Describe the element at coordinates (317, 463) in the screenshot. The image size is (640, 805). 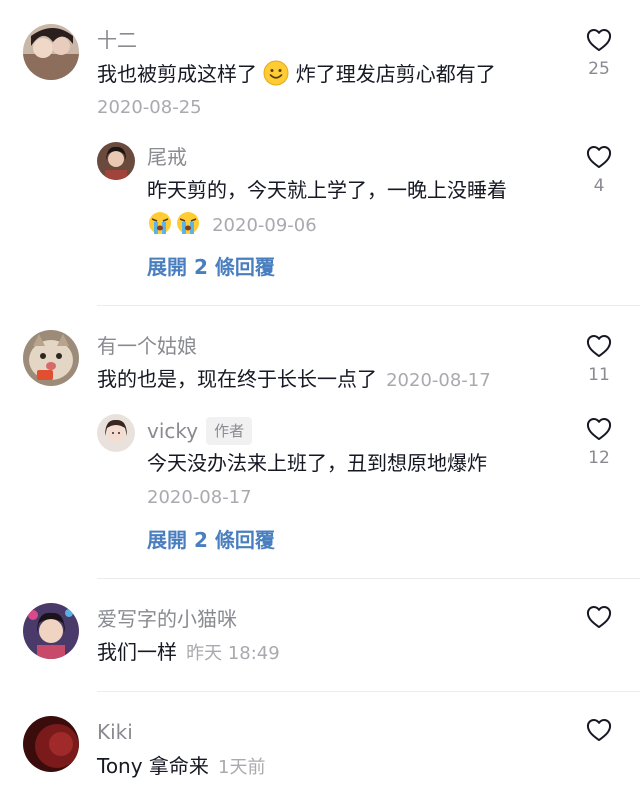
I see `reply-text: 今天没办法来上班了，丑到想原地爆炸` at that location.